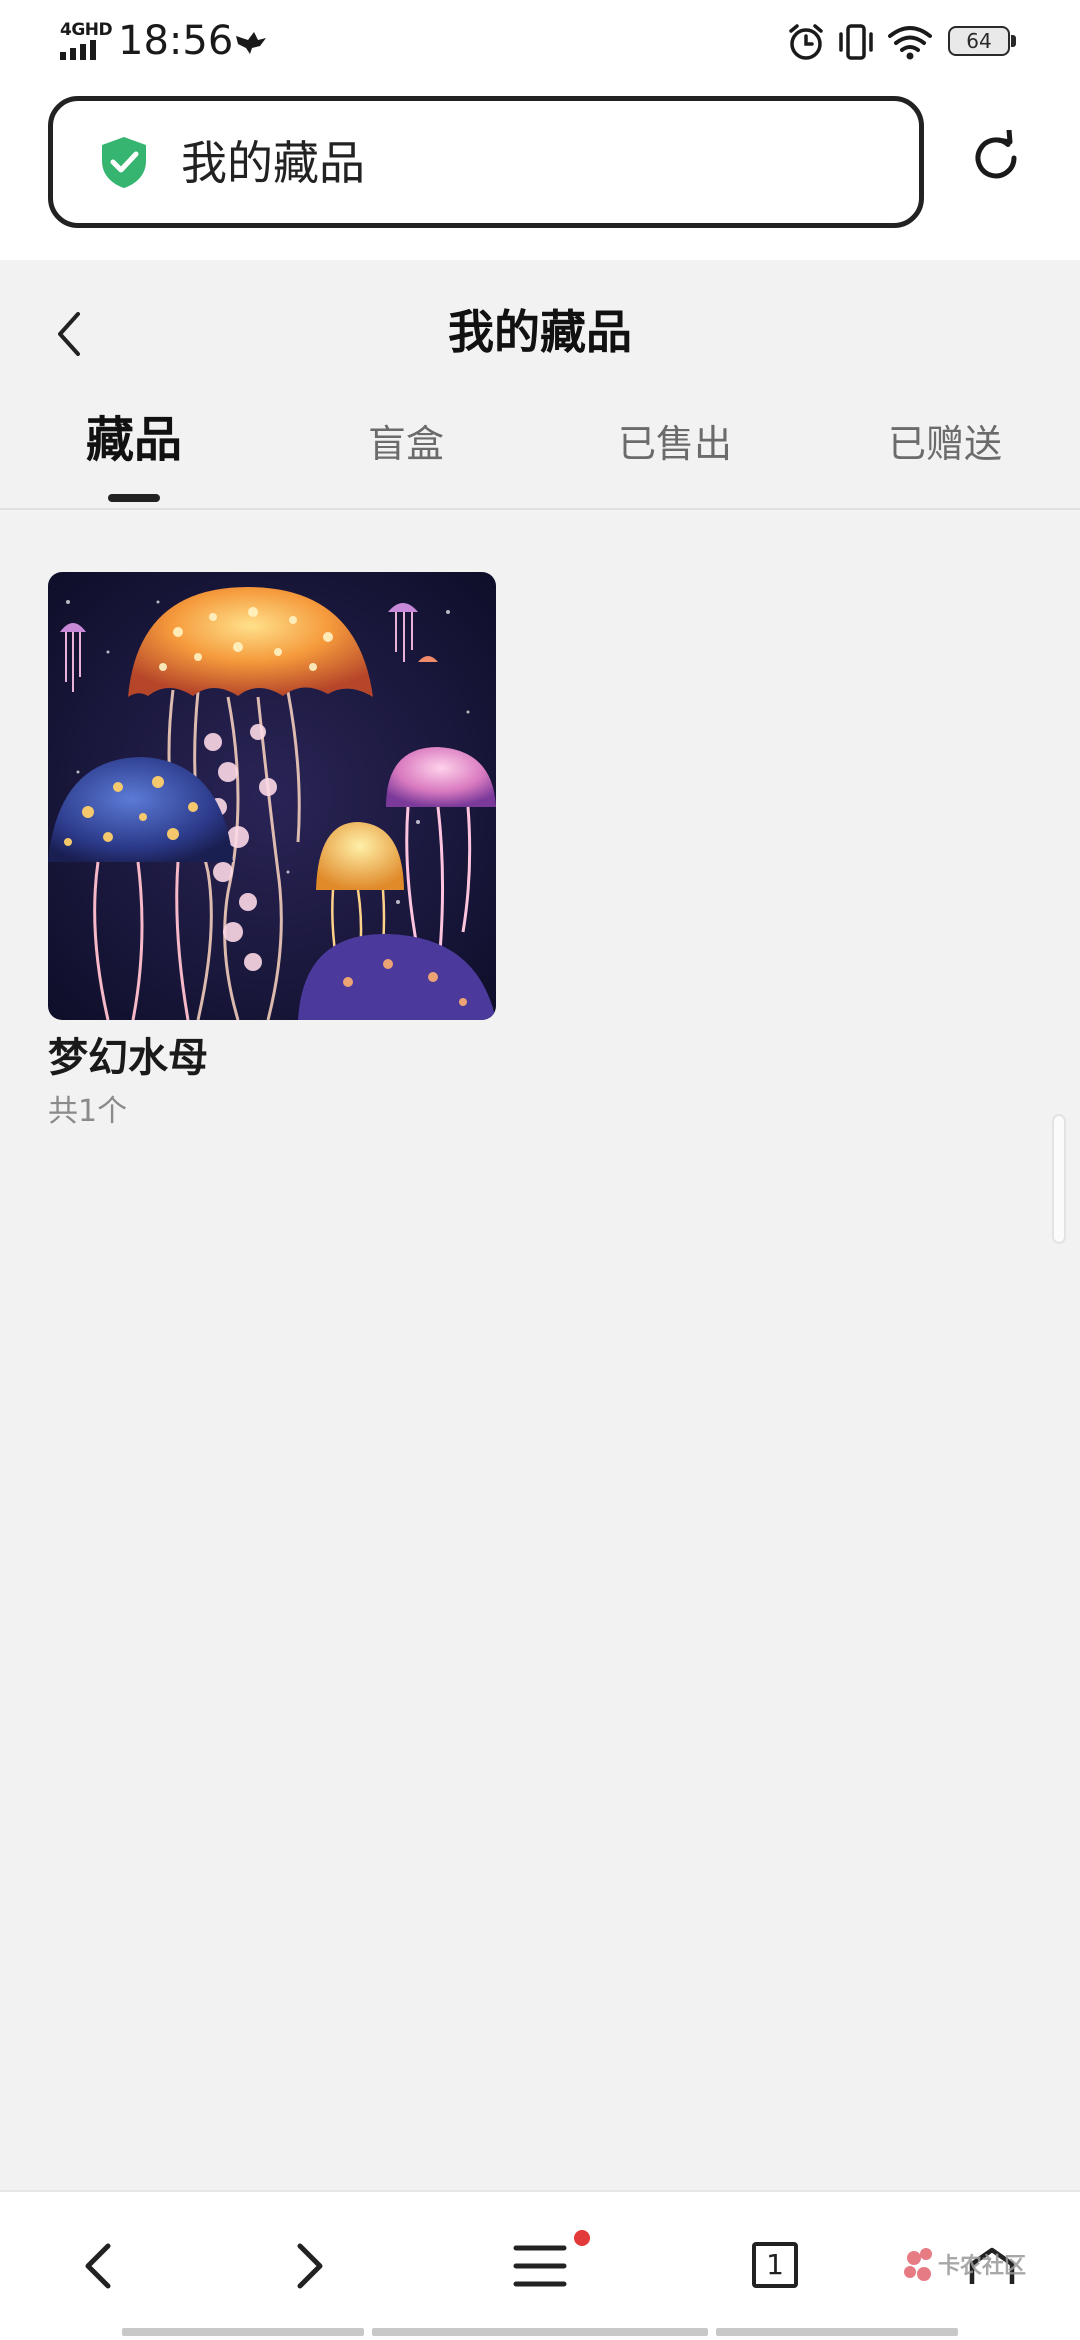  I want to click on tabs-count-button: 1, so click(775, 2265).